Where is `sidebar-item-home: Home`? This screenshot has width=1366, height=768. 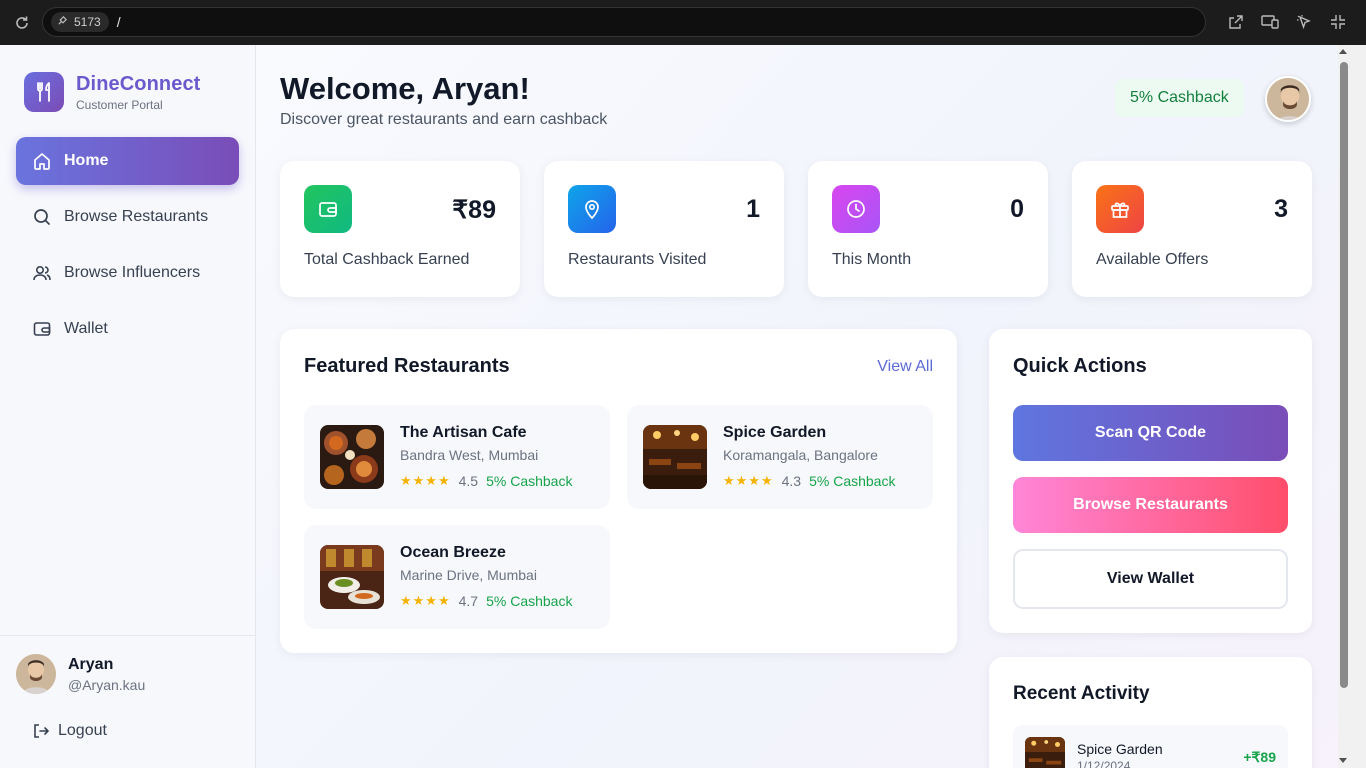 sidebar-item-home: Home is located at coordinates (127, 161).